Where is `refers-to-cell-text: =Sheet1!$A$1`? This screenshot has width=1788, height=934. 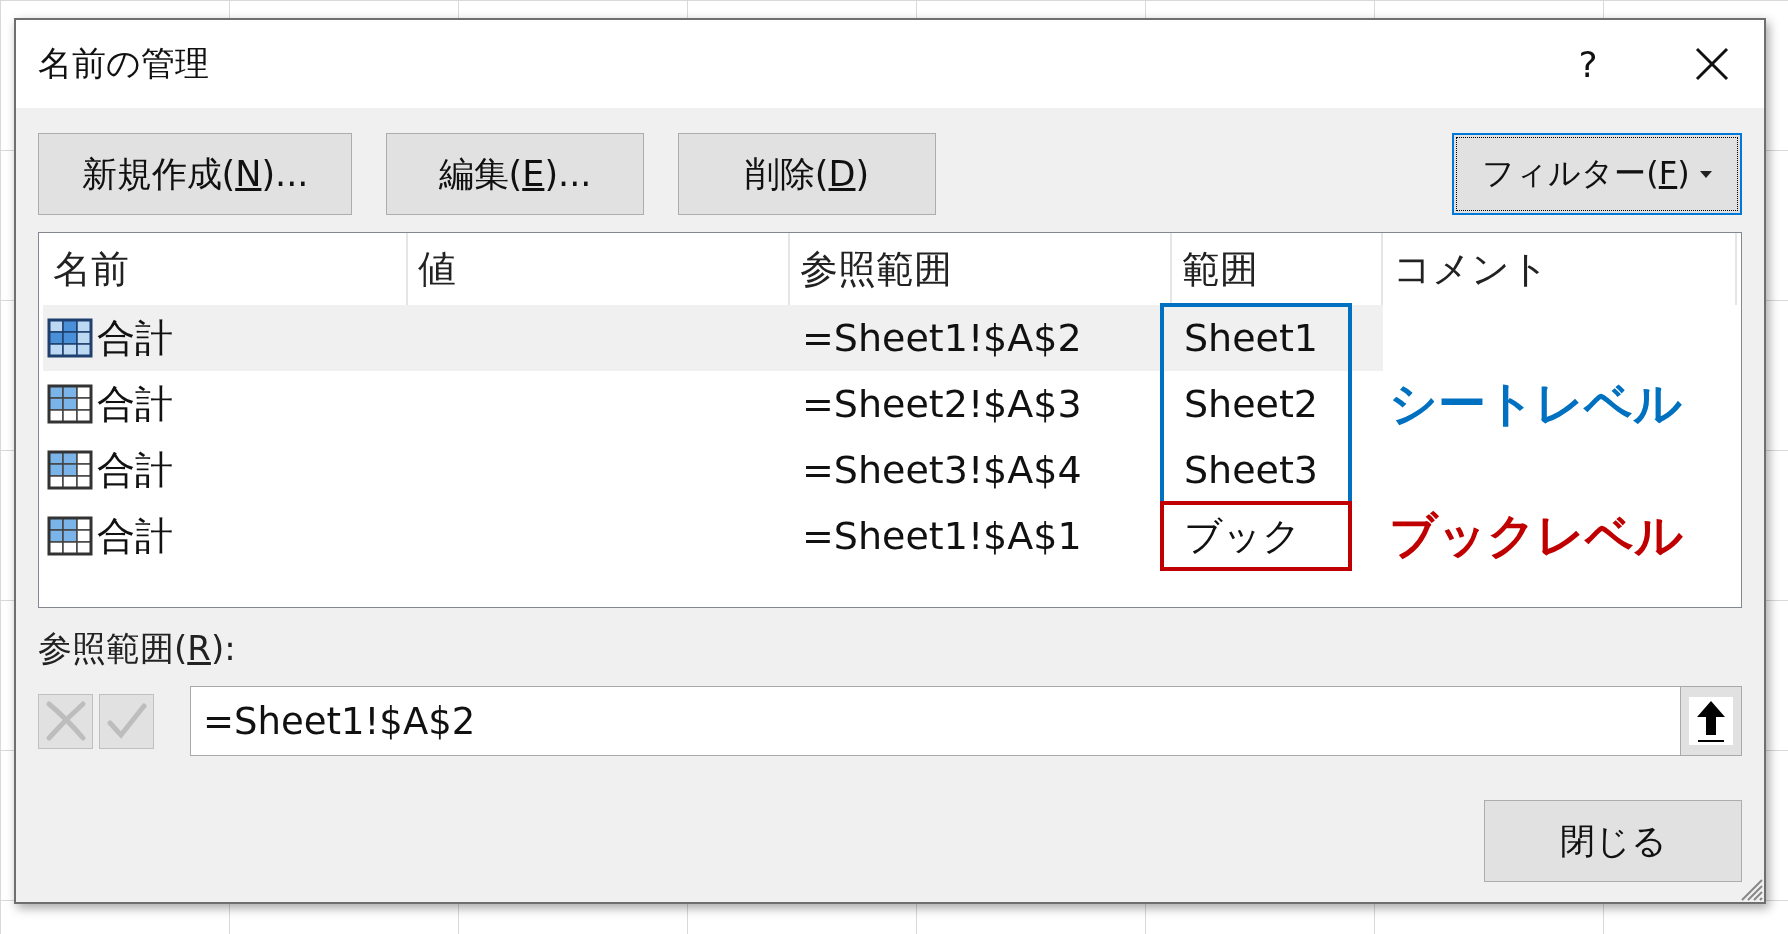
refers-to-cell-text: =Sheet1!$A$1 is located at coordinates (942, 536).